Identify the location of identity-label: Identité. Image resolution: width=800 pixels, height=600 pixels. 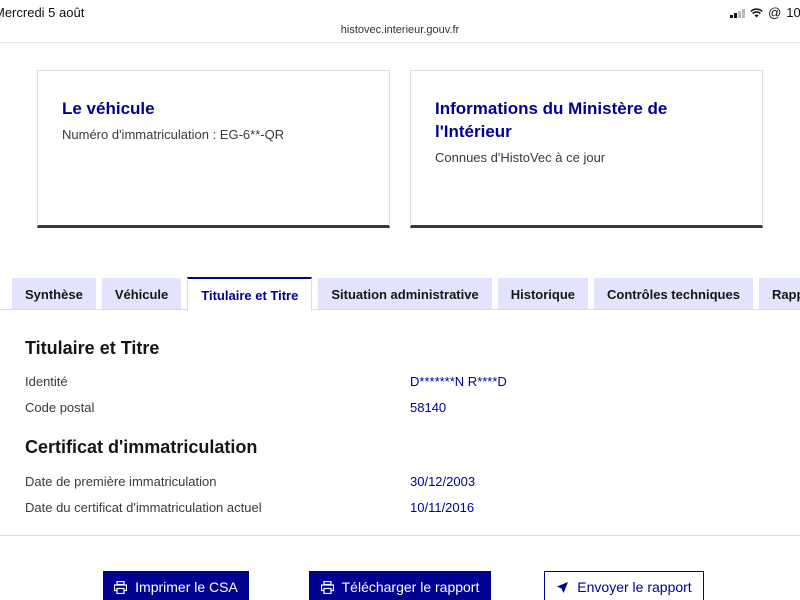
(46, 381).